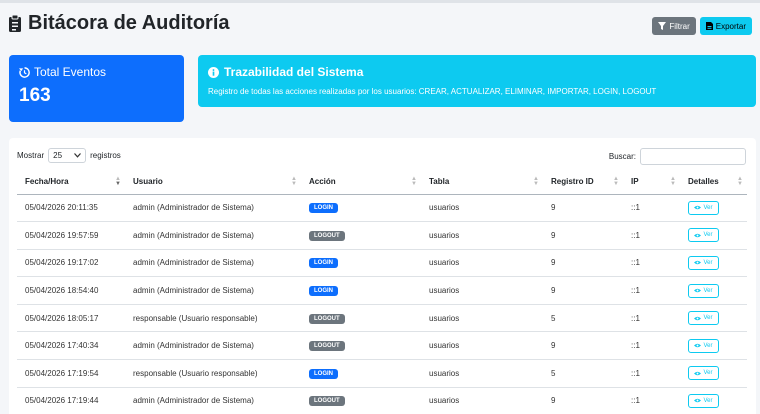 The image size is (760, 414). I want to click on chevron-down-icon, so click(78, 155).